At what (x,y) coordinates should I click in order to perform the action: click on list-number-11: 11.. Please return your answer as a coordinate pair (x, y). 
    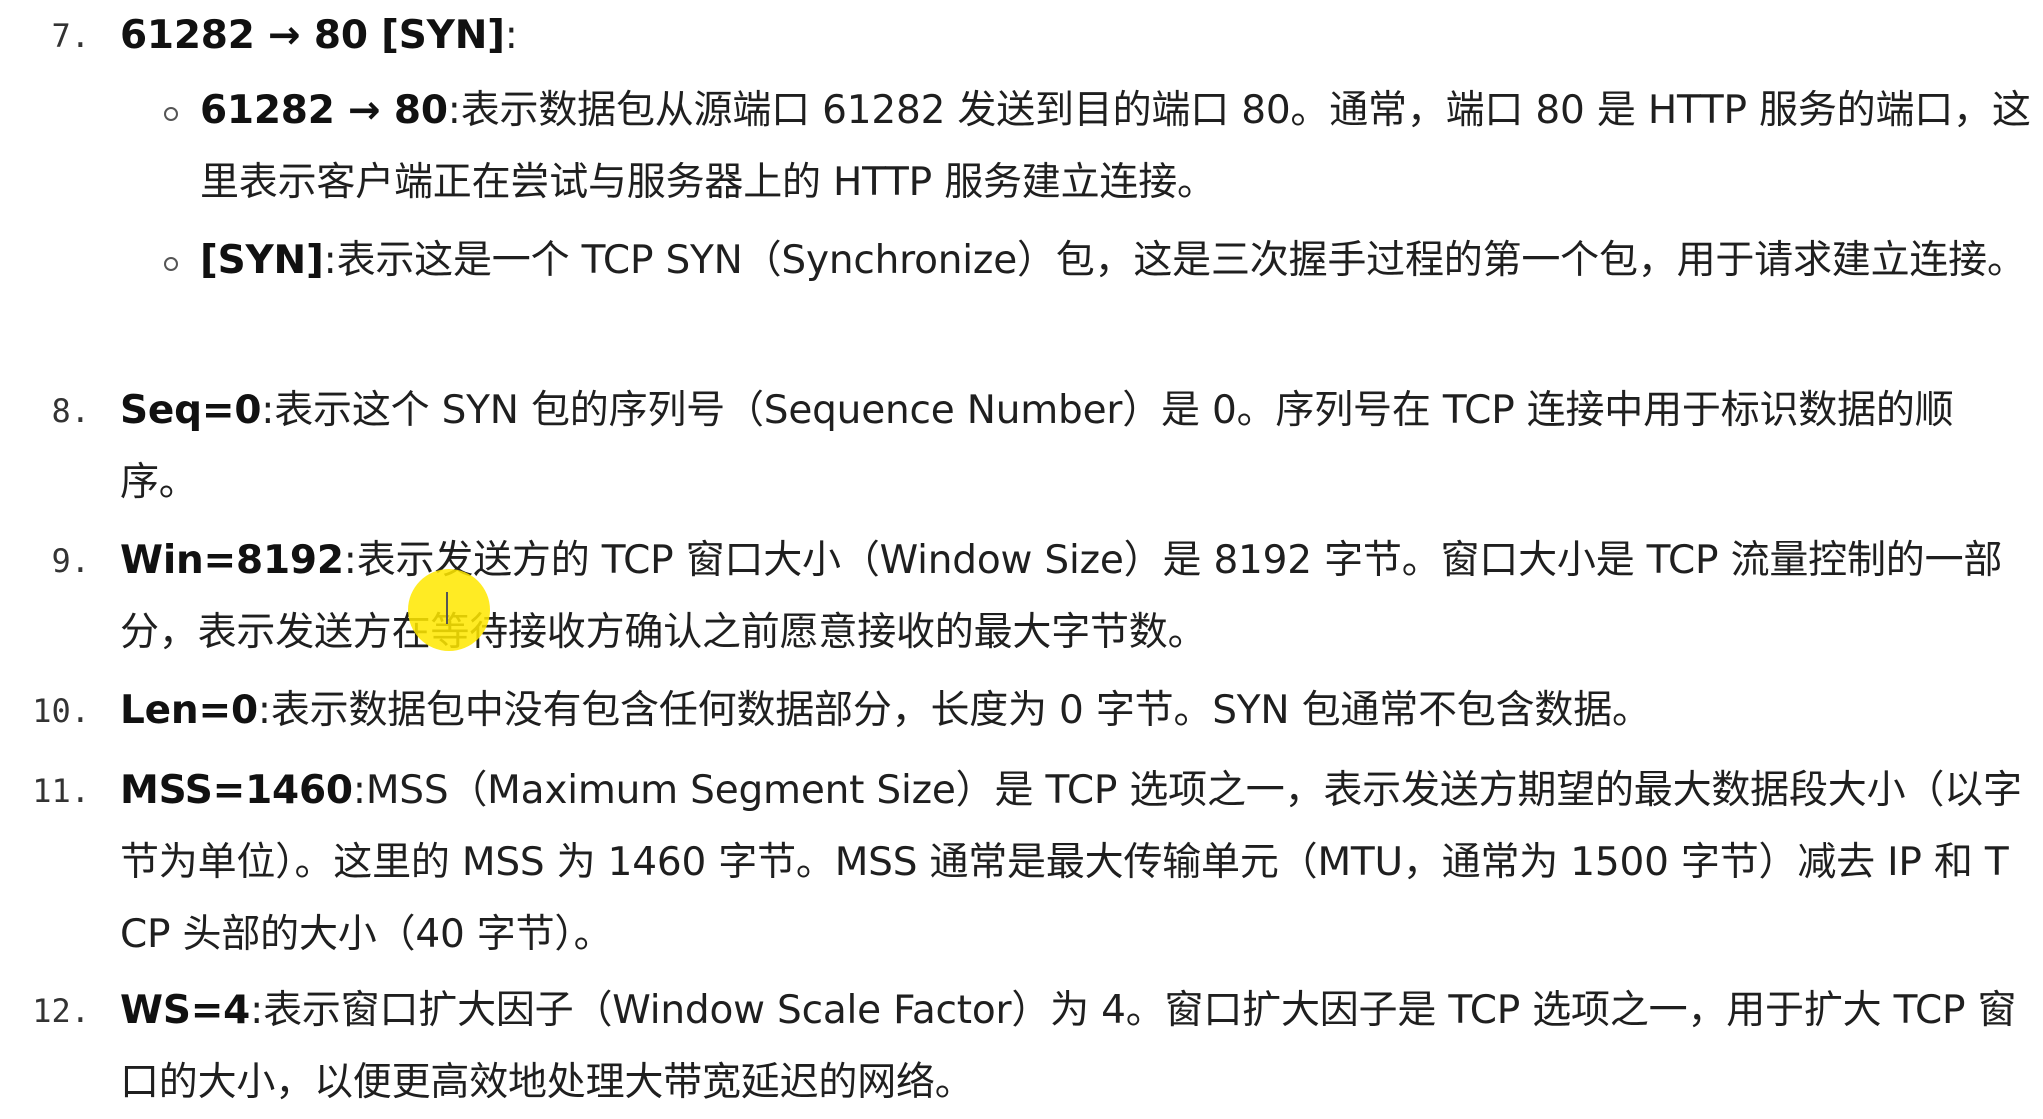
    Looking at the image, I should click on (61, 791).